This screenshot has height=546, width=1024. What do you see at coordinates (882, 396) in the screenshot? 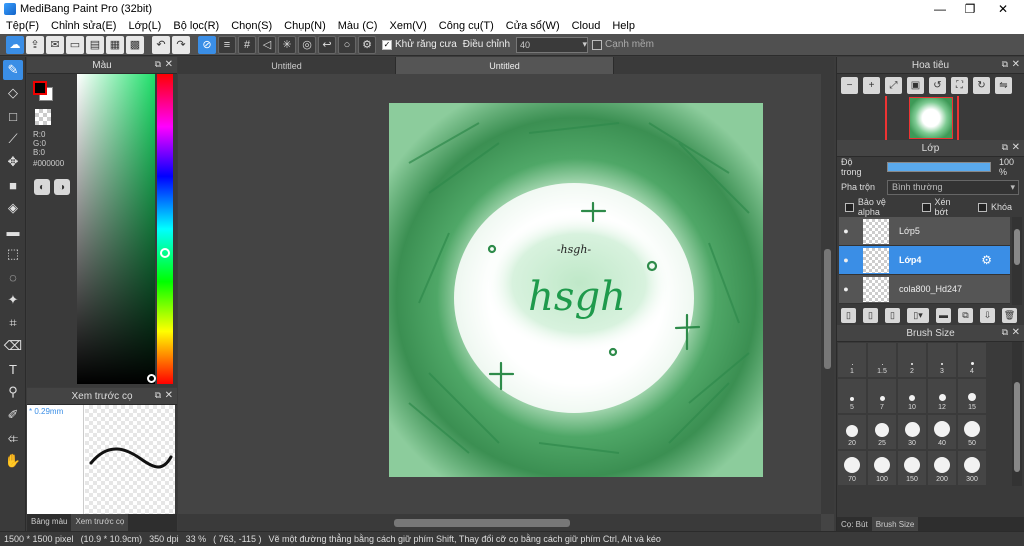
I see `brush-size-option: 7` at bounding box center [882, 396].